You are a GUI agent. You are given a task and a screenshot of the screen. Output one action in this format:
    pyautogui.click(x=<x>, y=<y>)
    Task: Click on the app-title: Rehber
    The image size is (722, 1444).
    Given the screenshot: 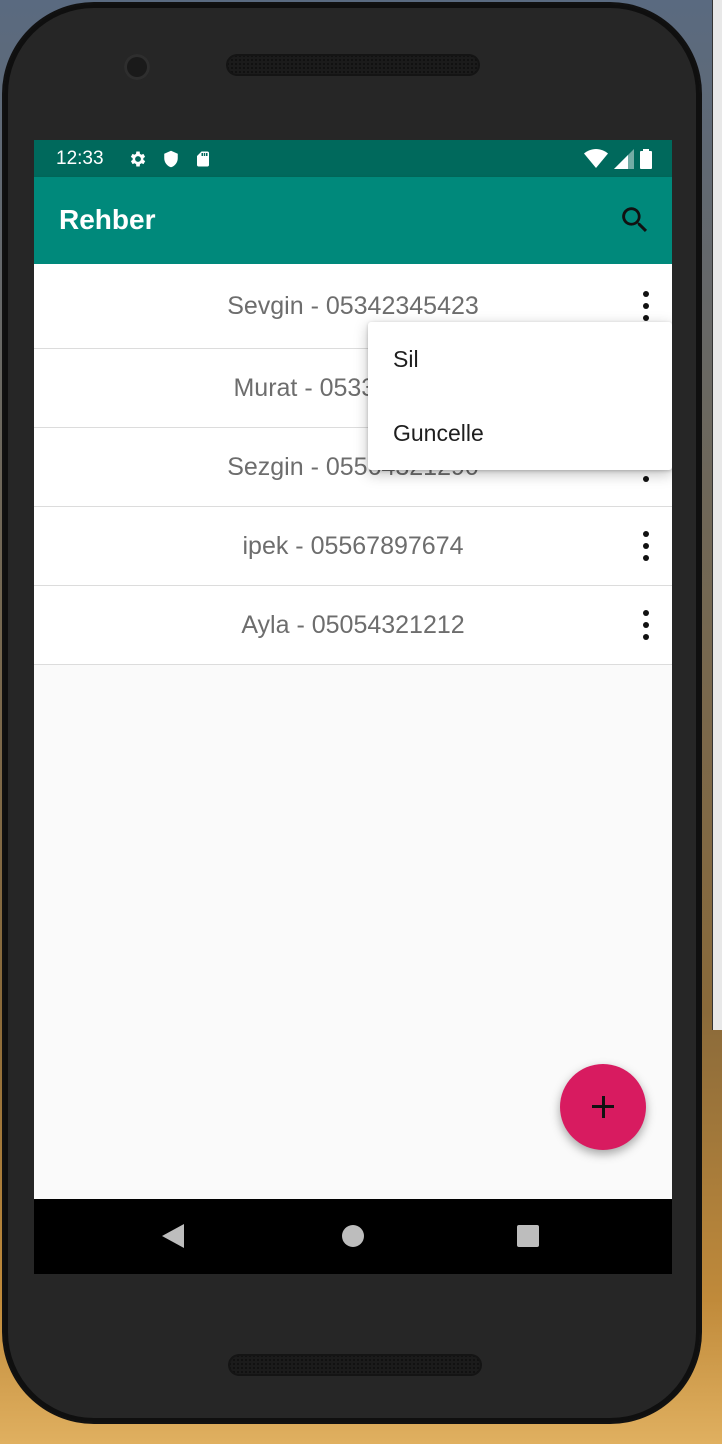 What is the action you would take?
    pyautogui.click(x=107, y=219)
    